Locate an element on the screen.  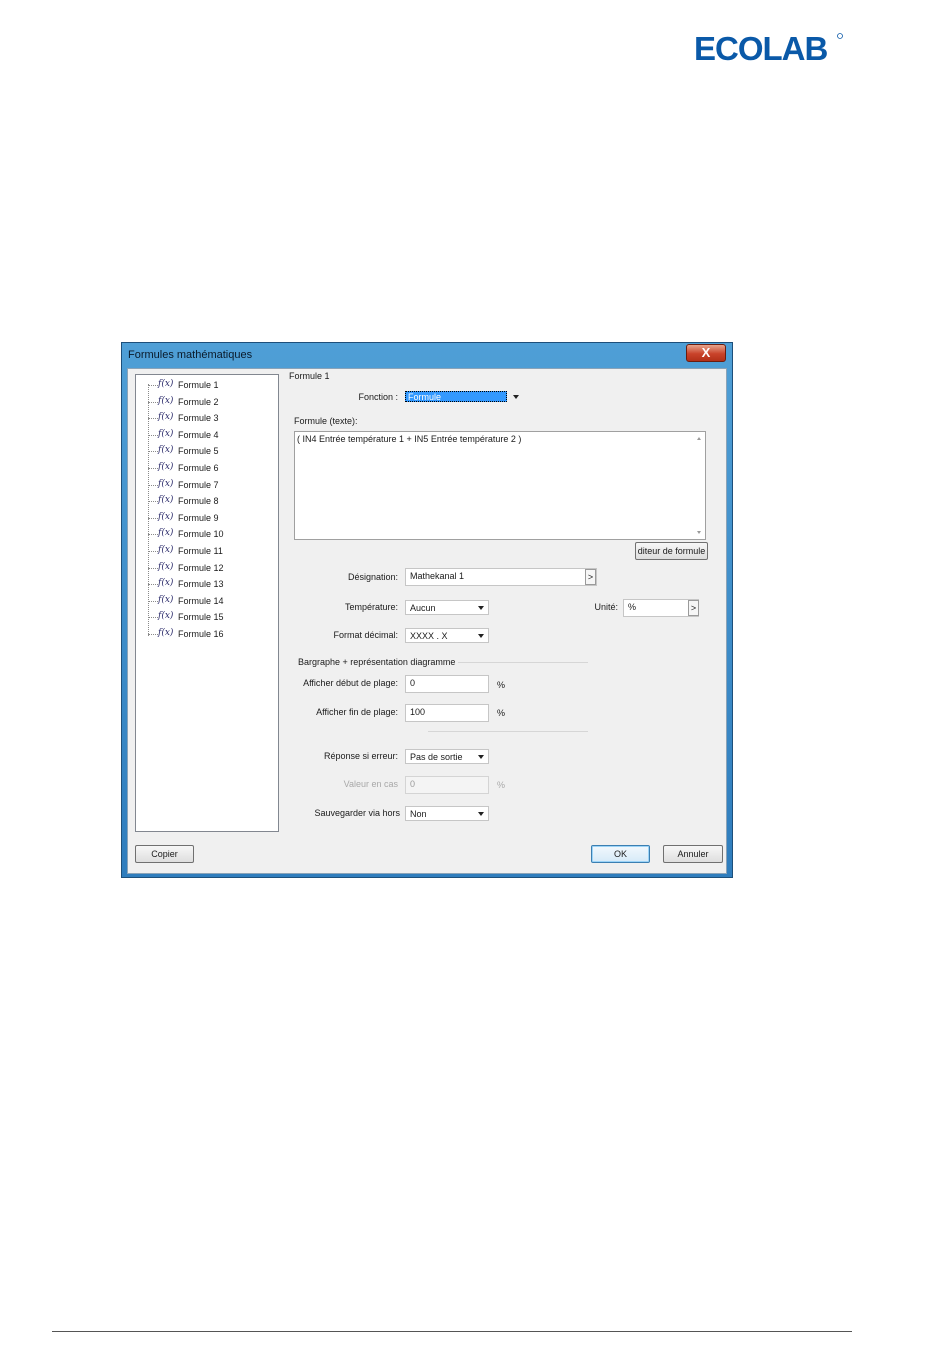
annuler-button: Annuler is located at coordinates (693, 854).